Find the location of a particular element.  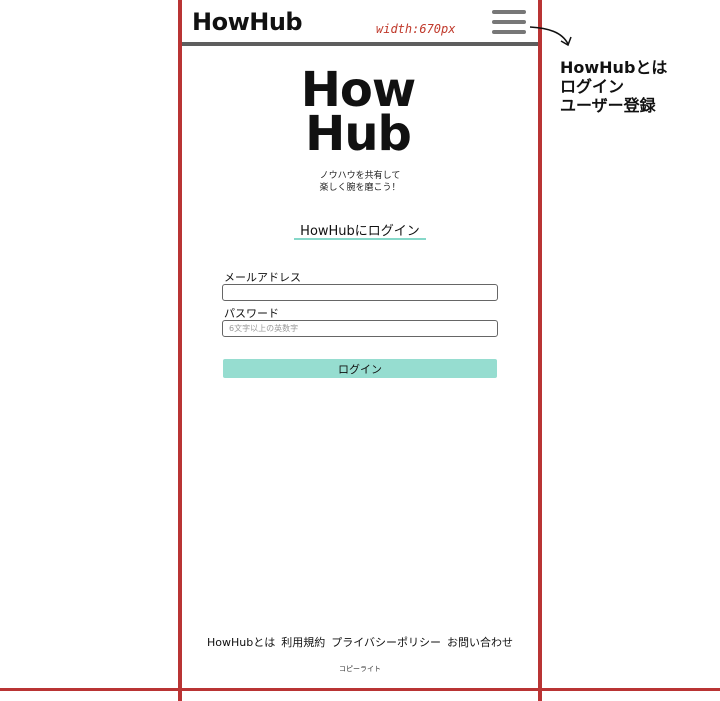

guide-line-left is located at coordinates (180, 350).